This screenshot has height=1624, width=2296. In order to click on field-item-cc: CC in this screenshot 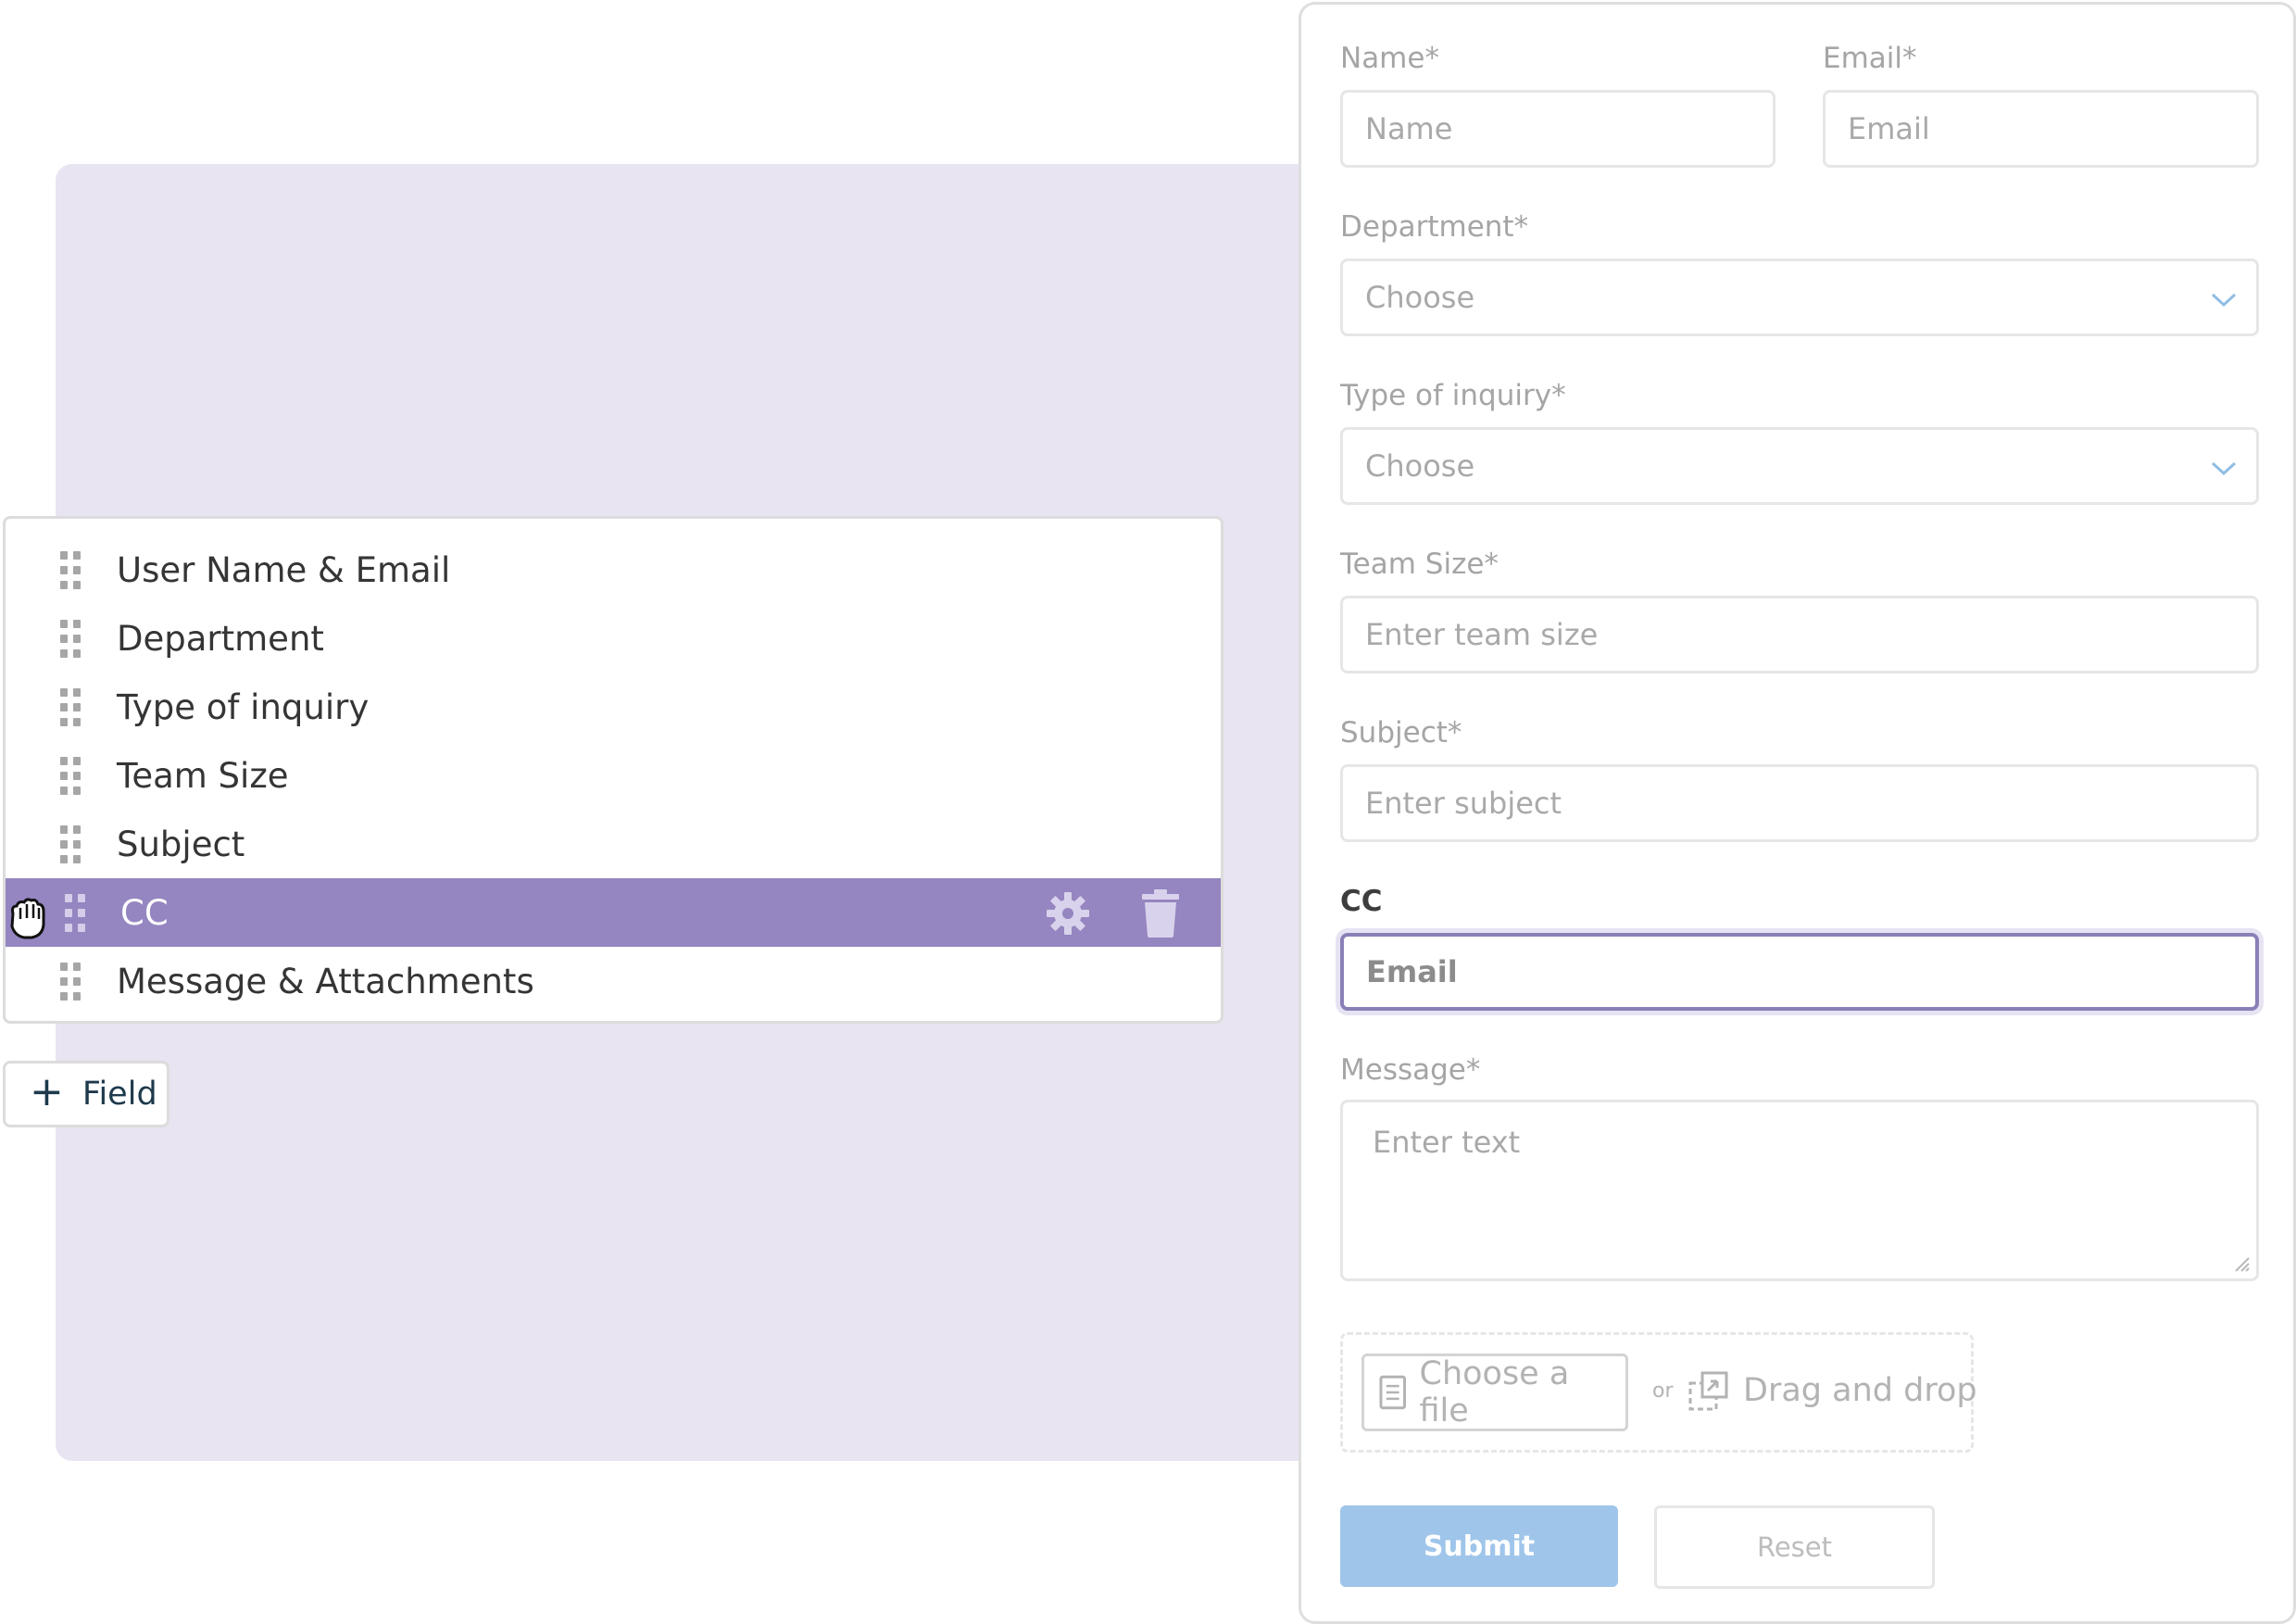, I will do `click(613, 912)`.